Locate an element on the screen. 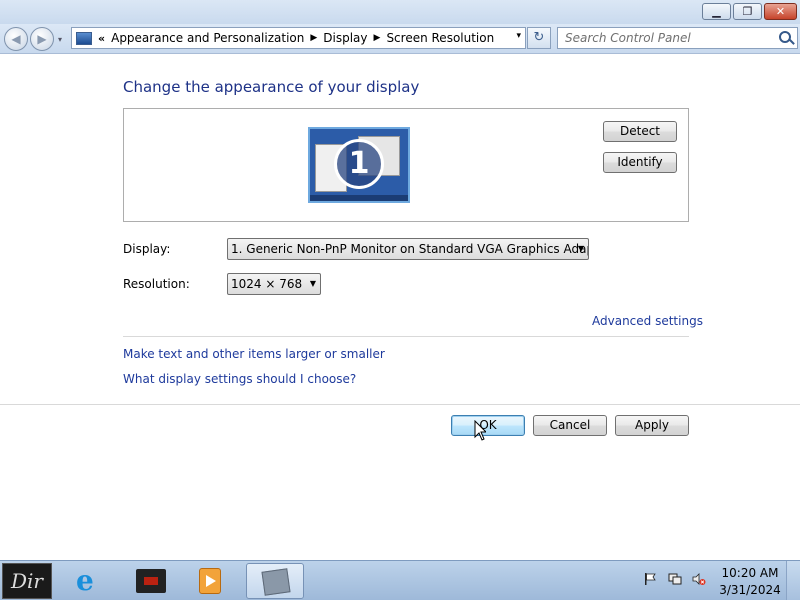 The image size is (800, 600). page-title: Change the appearance of your display is located at coordinates (271, 87).